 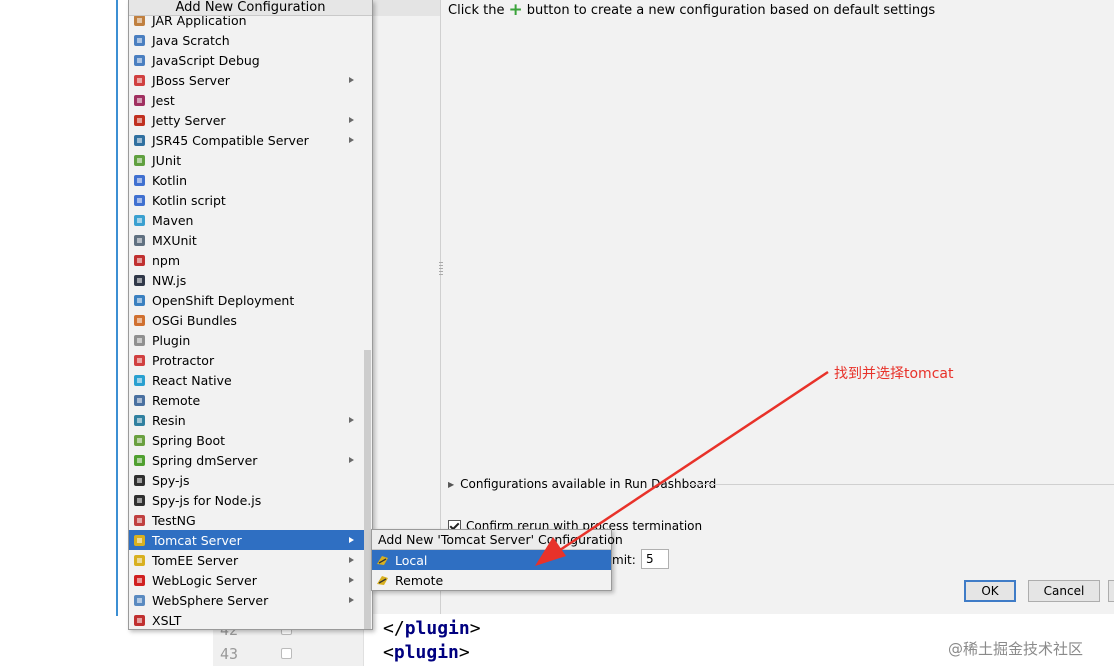 I want to click on tomee-icon, so click(x=139, y=560).